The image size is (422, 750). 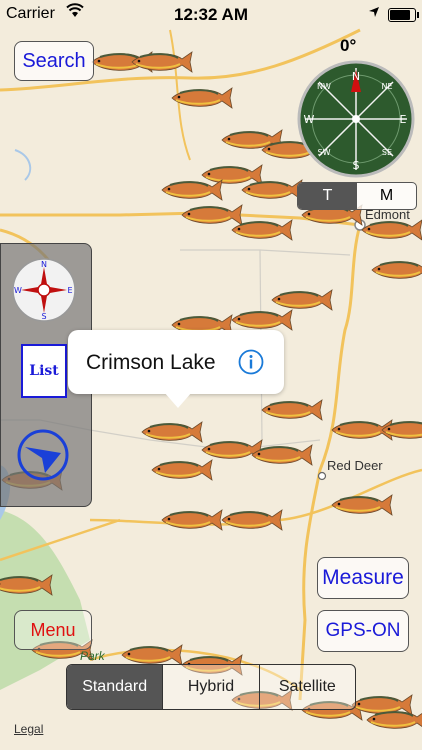 I want to click on compass-heading: 0°, so click(x=348, y=45).